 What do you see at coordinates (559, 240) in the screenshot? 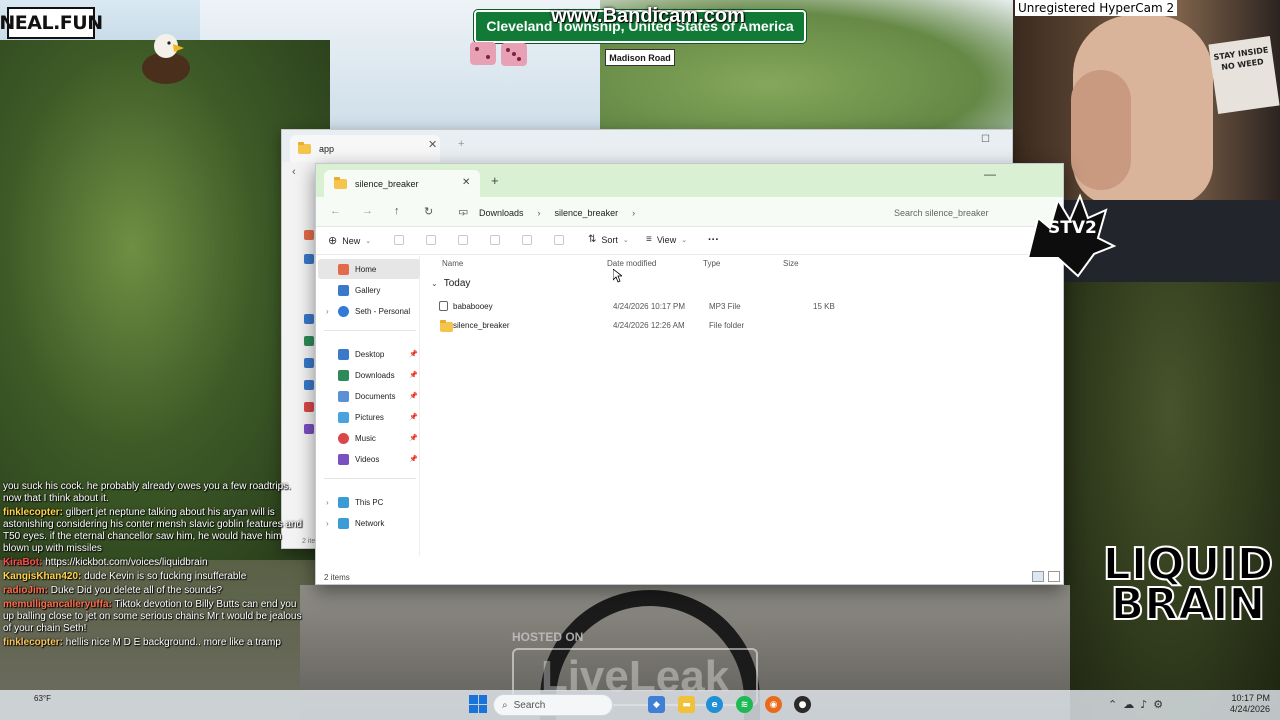
I see `delete-icon` at bounding box center [559, 240].